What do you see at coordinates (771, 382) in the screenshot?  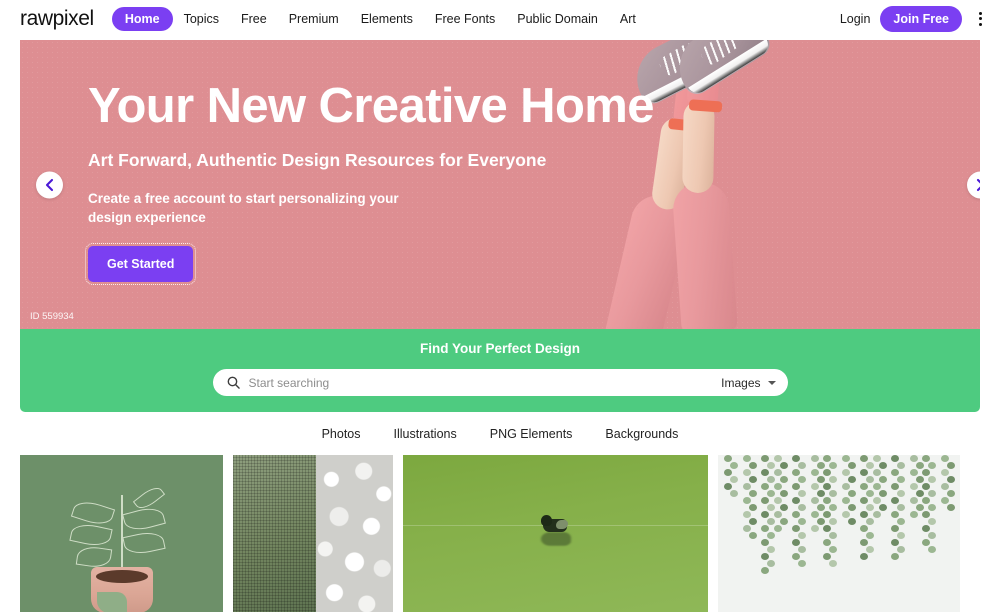 I see `chevron-down-icon` at bounding box center [771, 382].